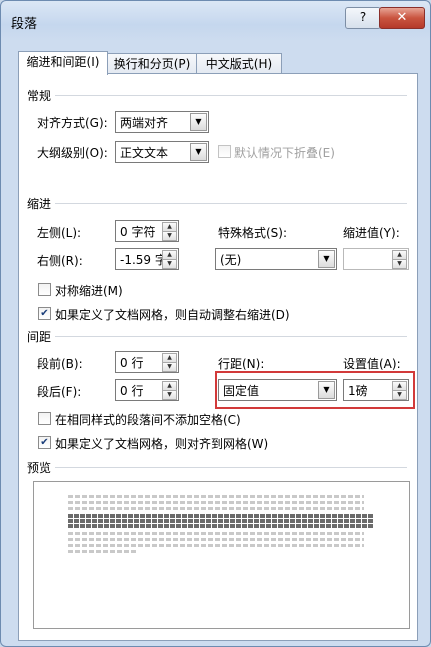 Image resolution: width=431 pixels, height=647 pixels. I want to click on auto-adjust-indent-checkbox: ✔, so click(44, 313).